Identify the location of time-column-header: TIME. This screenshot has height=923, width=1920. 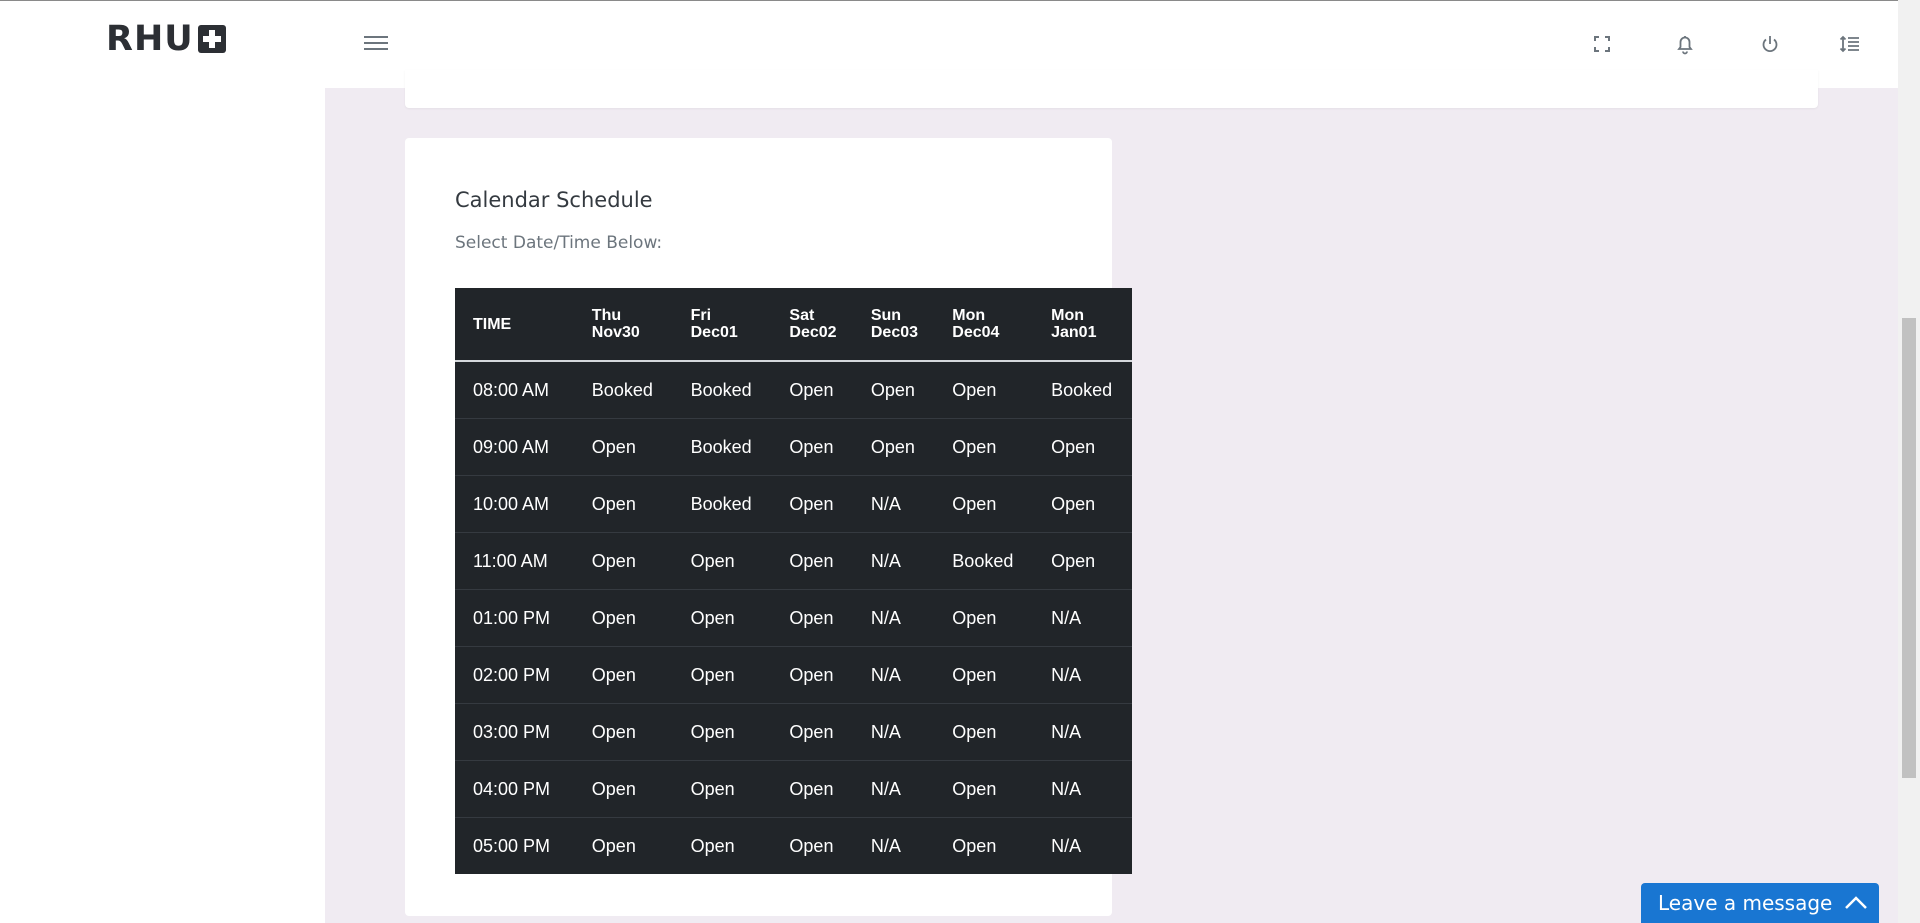
(514, 325).